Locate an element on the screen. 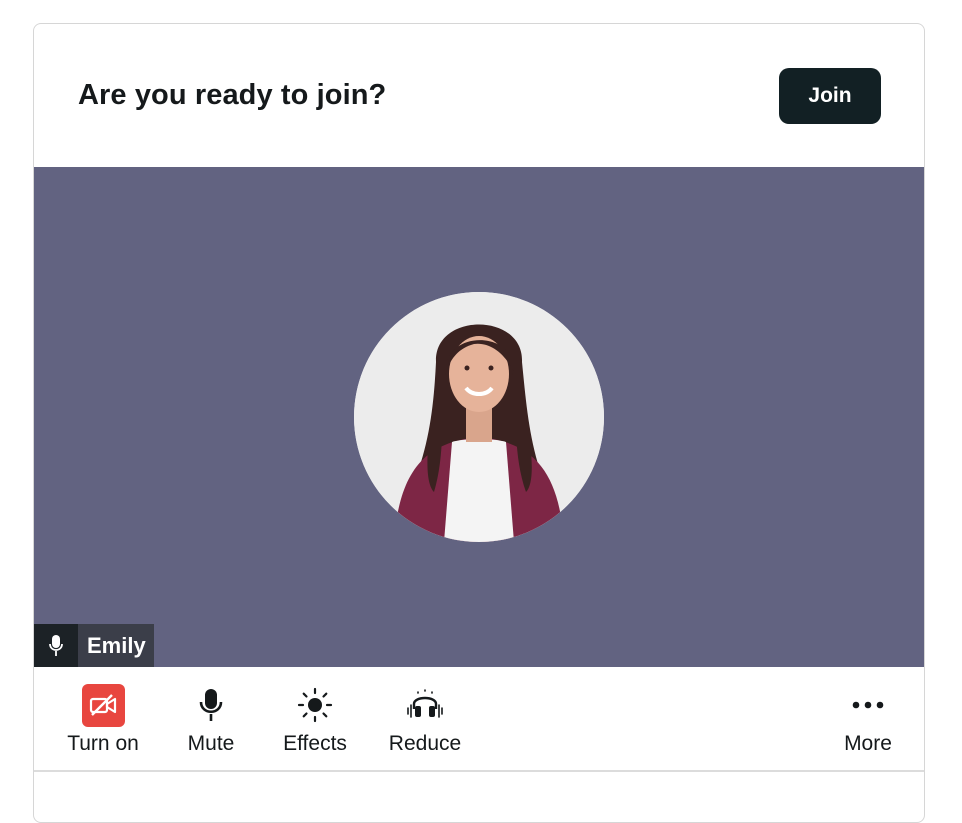 The height and width of the screenshot is (823, 962). more-button: More is located at coordinates (868, 717).